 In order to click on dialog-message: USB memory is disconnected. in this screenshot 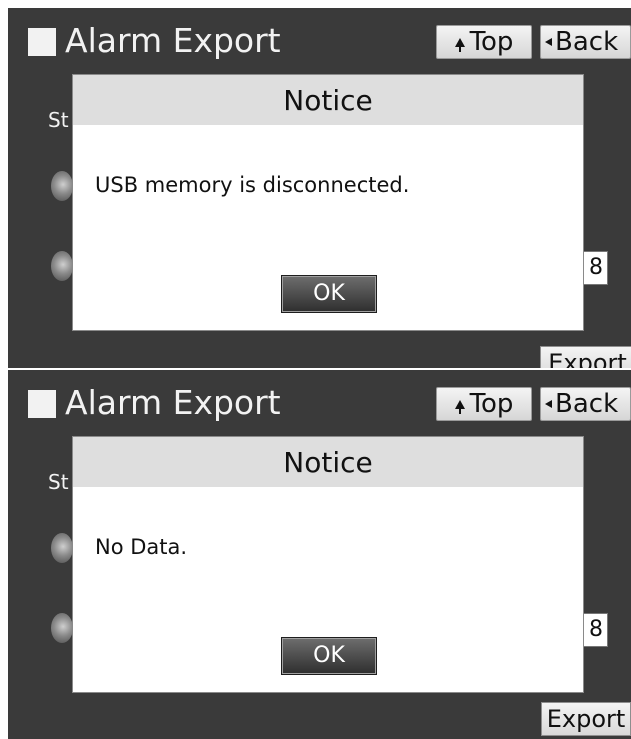, I will do `click(252, 185)`.